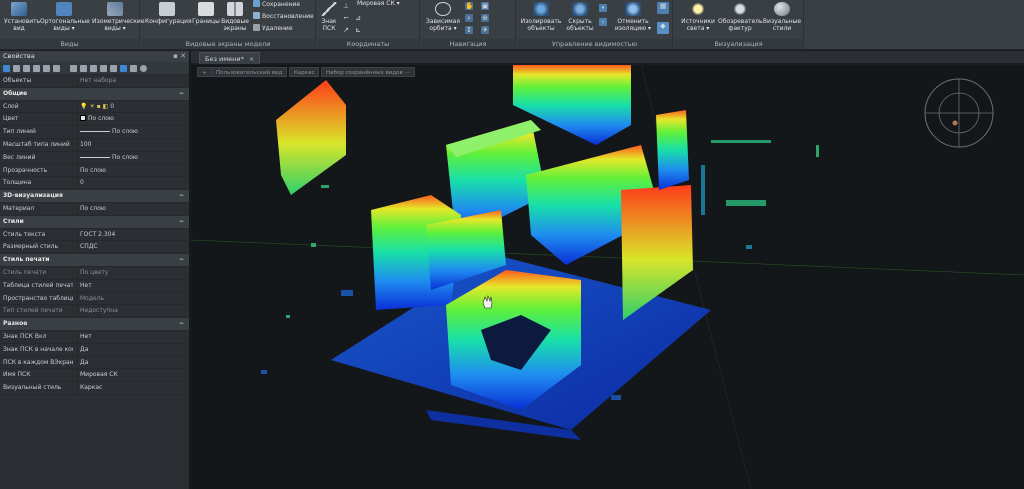  I want to click on property-row: Стиль печати По цвету, so click(94, 273).